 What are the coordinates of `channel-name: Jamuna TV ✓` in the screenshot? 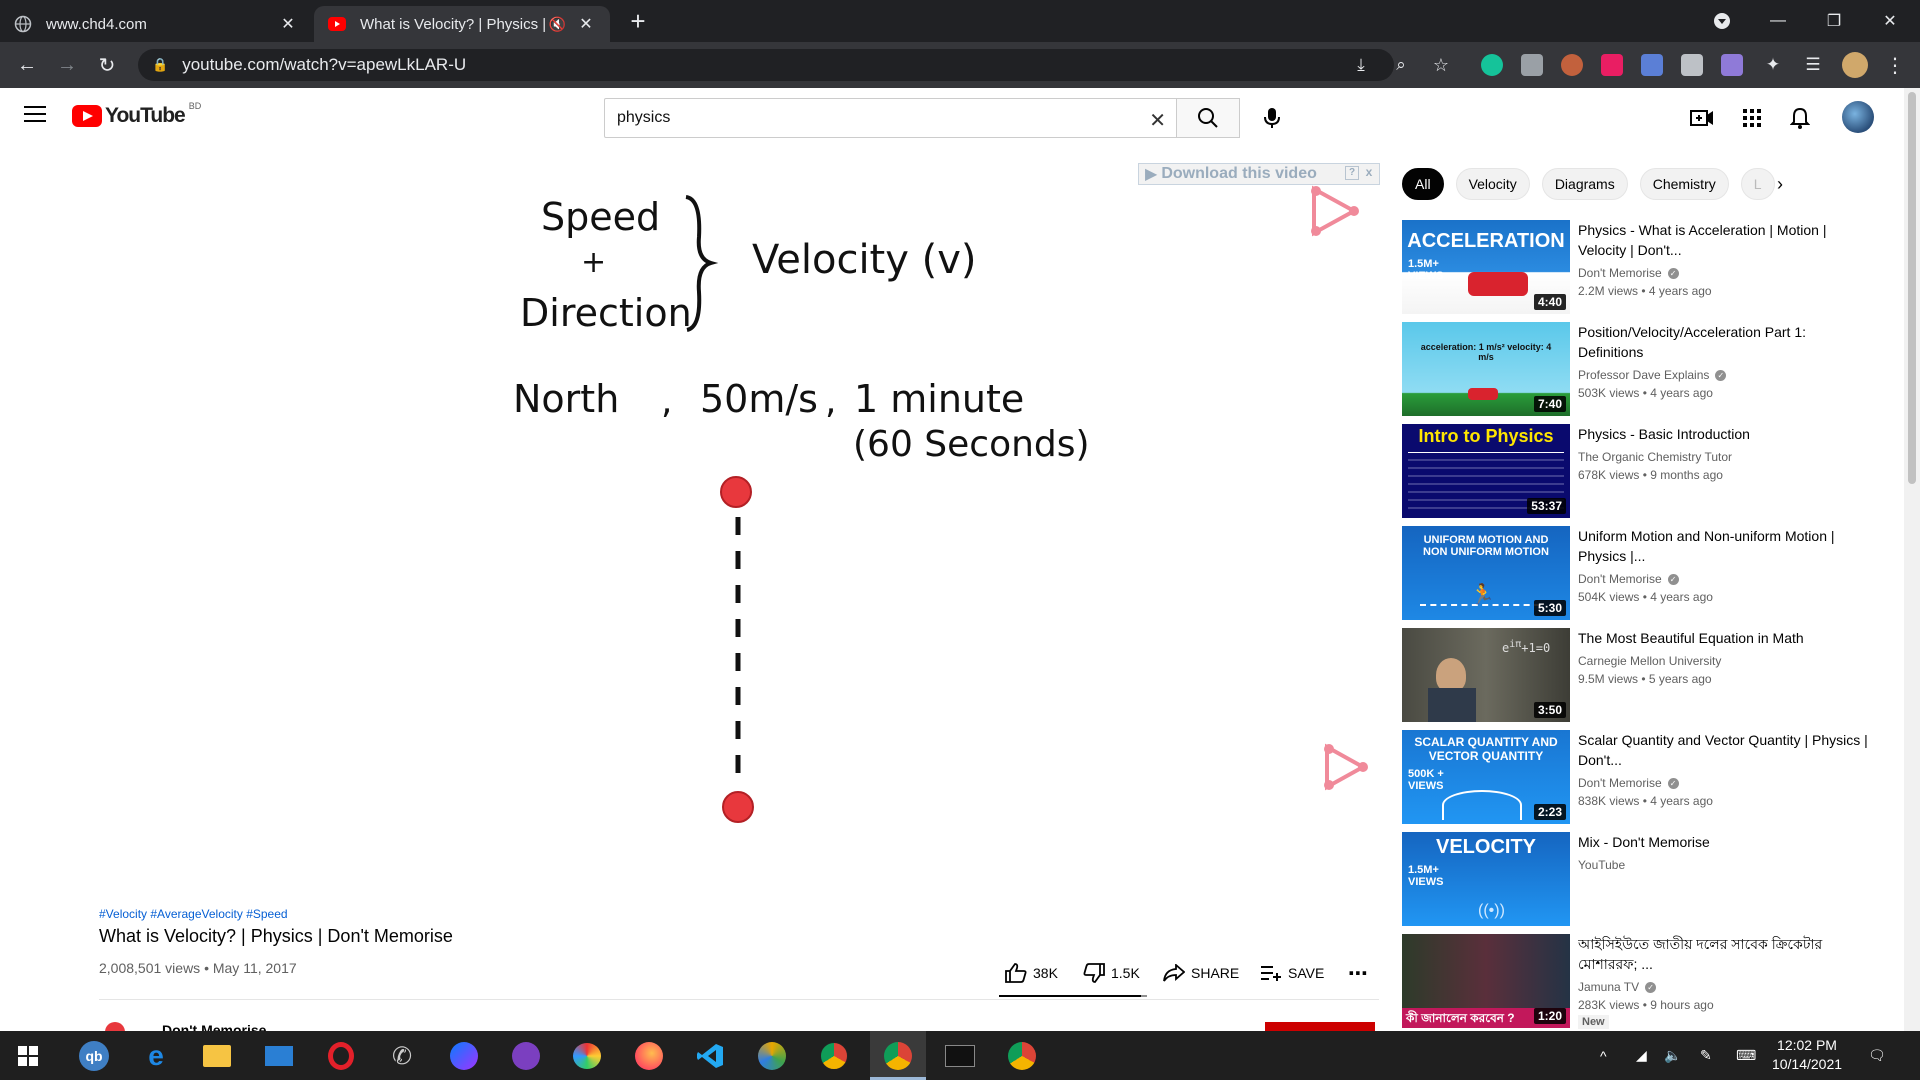 It's located at (1723, 987).